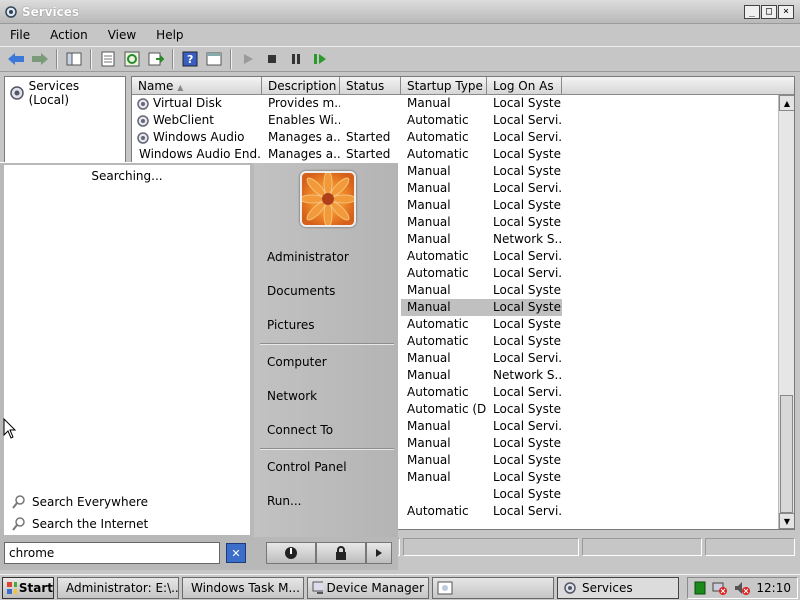 Image resolution: width=800 pixels, height=600 pixels. I want to click on flower-icon, so click(328, 199).